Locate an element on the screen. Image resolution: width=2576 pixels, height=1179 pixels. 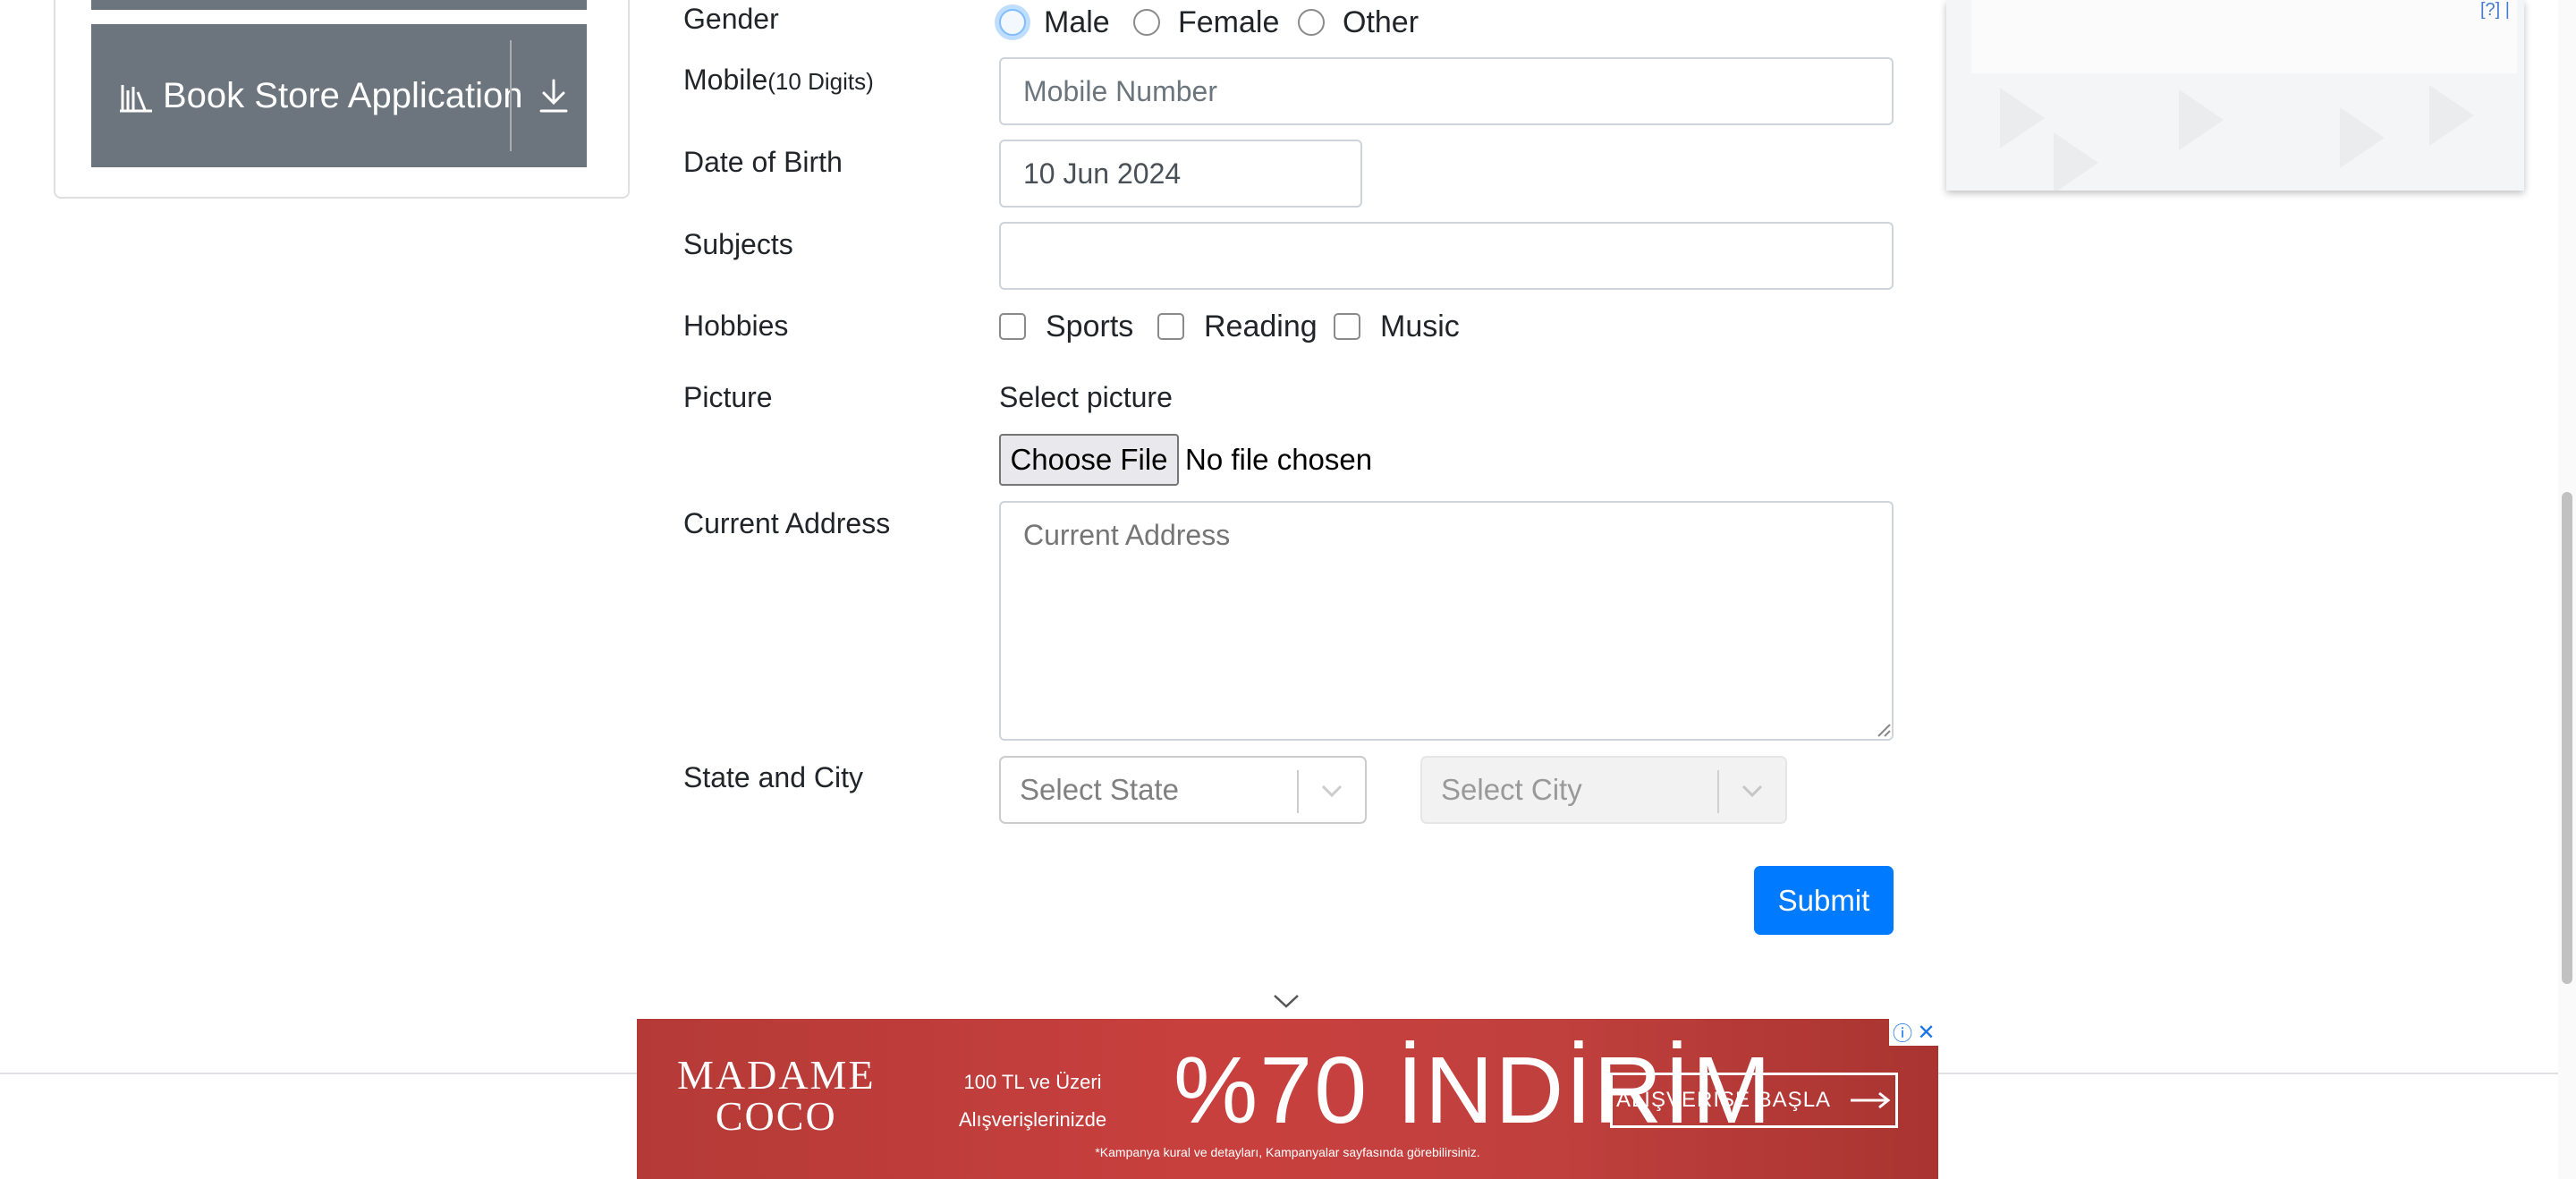
gender-other-label: Other is located at coordinates (1381, 21).